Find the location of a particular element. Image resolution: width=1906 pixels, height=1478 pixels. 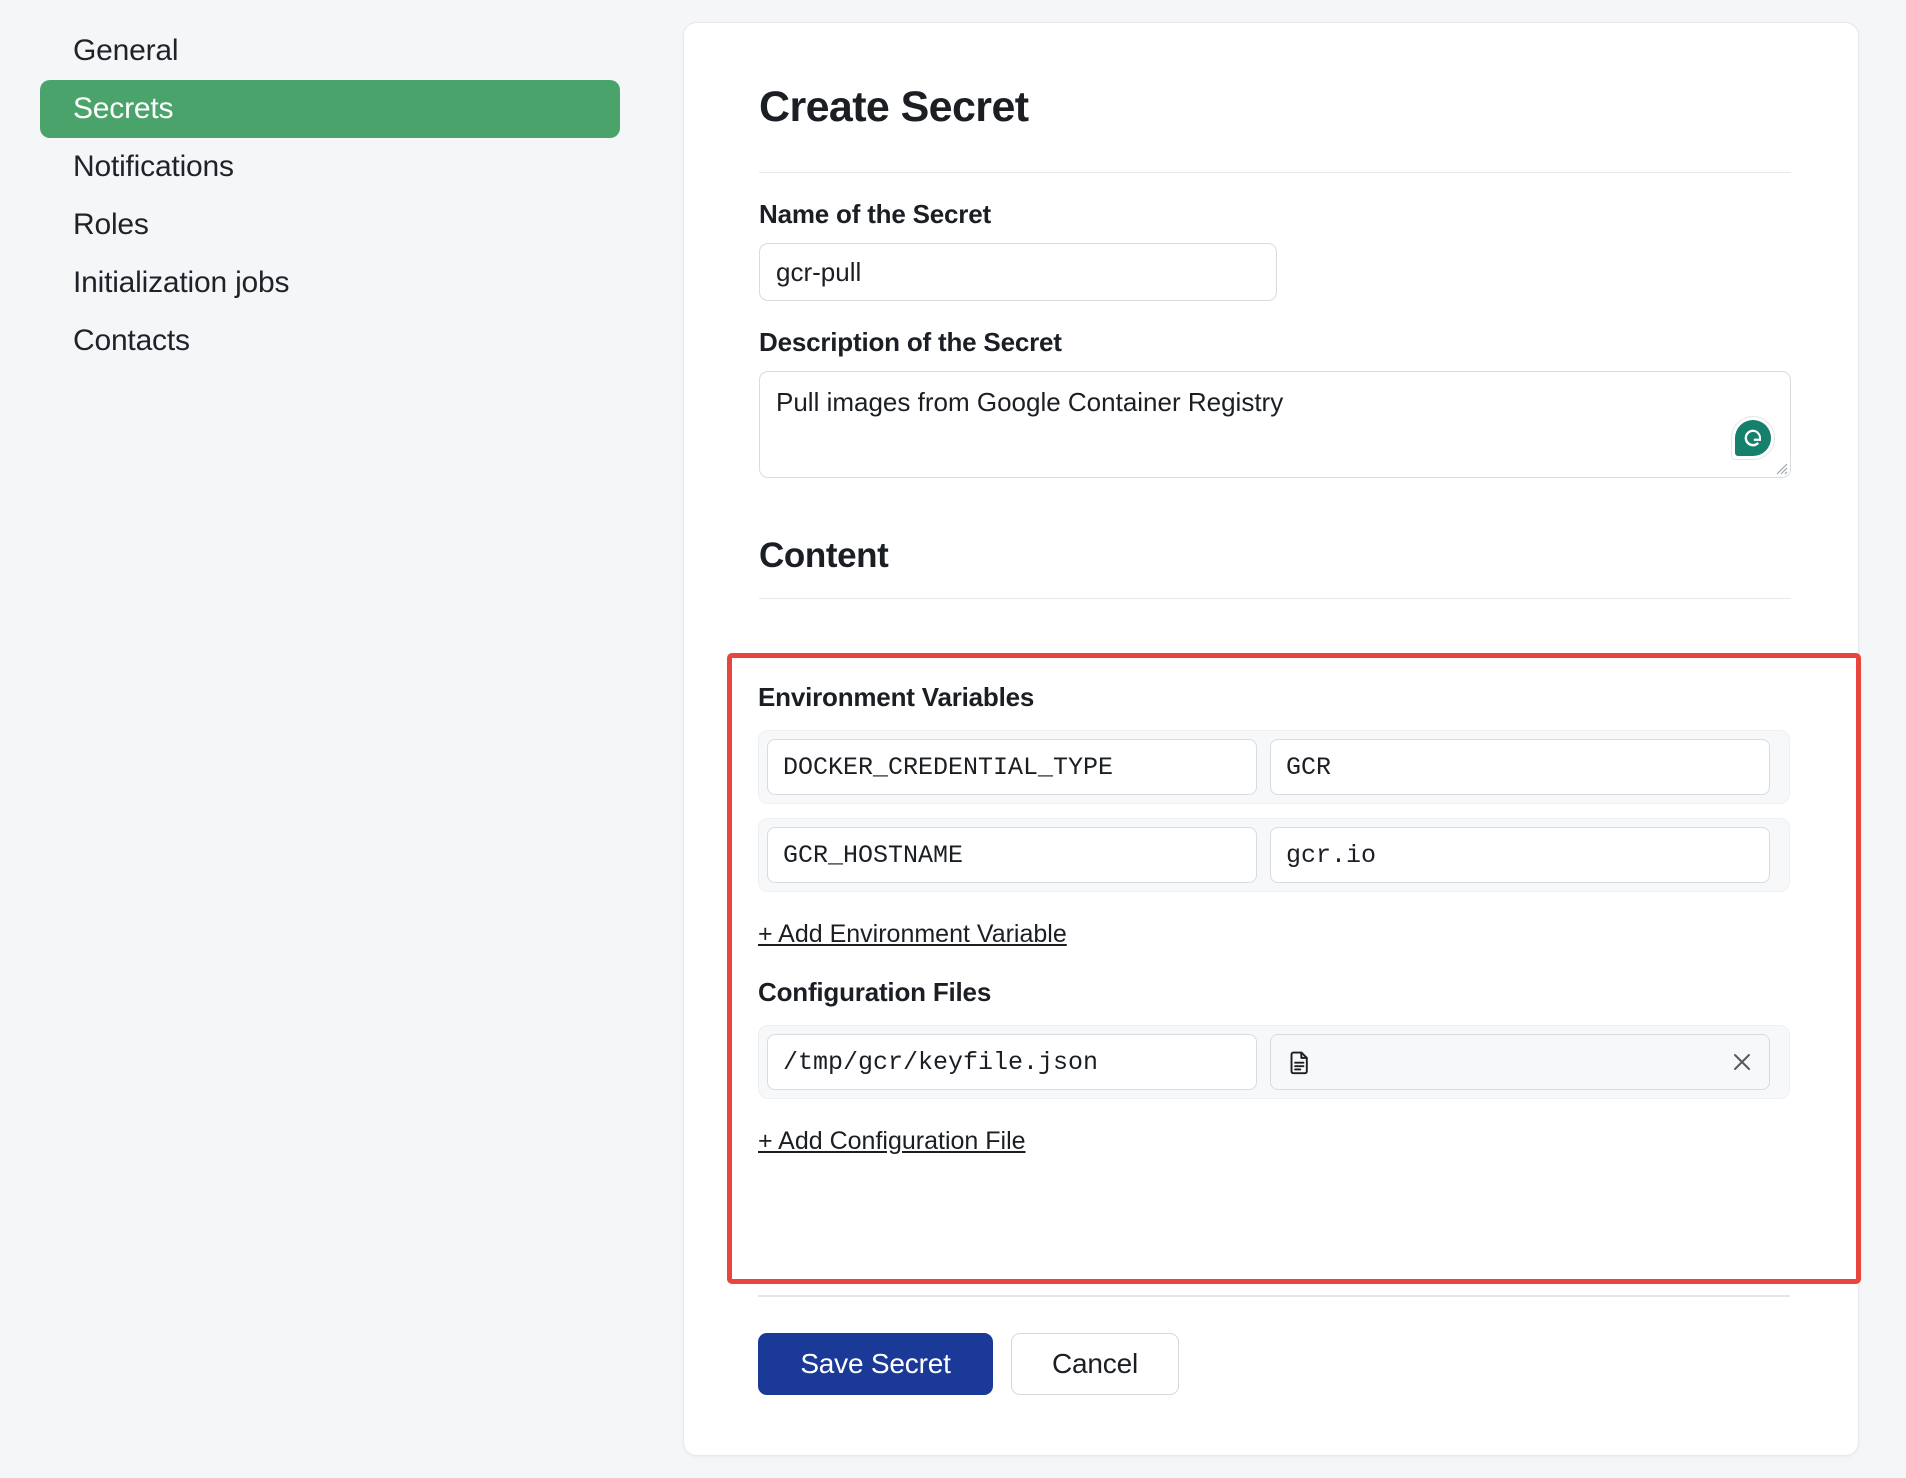

sidebar-item-label: Initialization jobs is located at coordinates (181, 282).